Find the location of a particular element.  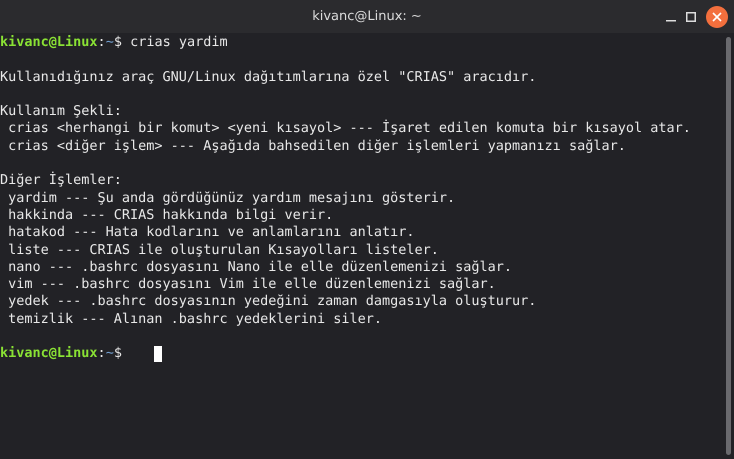

output-line: liste --- CRIAS ile oluşturulan Kısayolları listeler. is located at coordinates (223, 250).